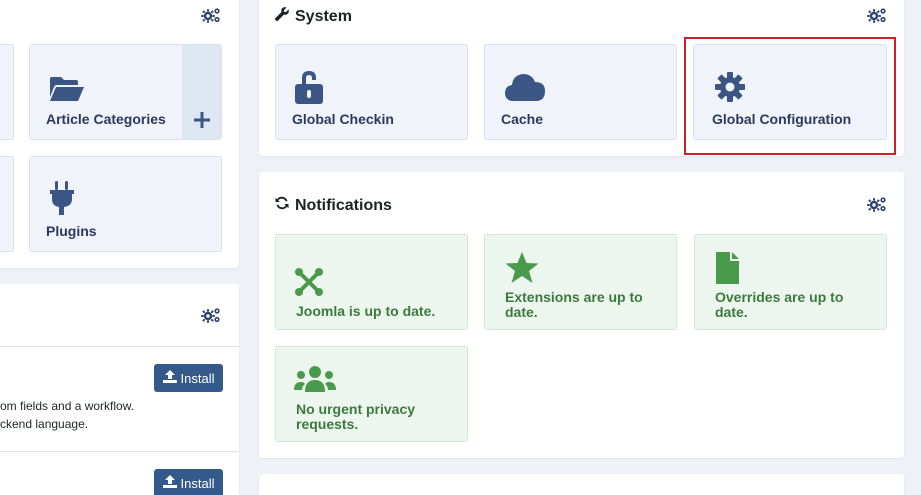  What do you see at coordinates (371, 92) in the screenshot?
I see `global-checkin-tile: Global Checkin` at bounding box center [371, 92].